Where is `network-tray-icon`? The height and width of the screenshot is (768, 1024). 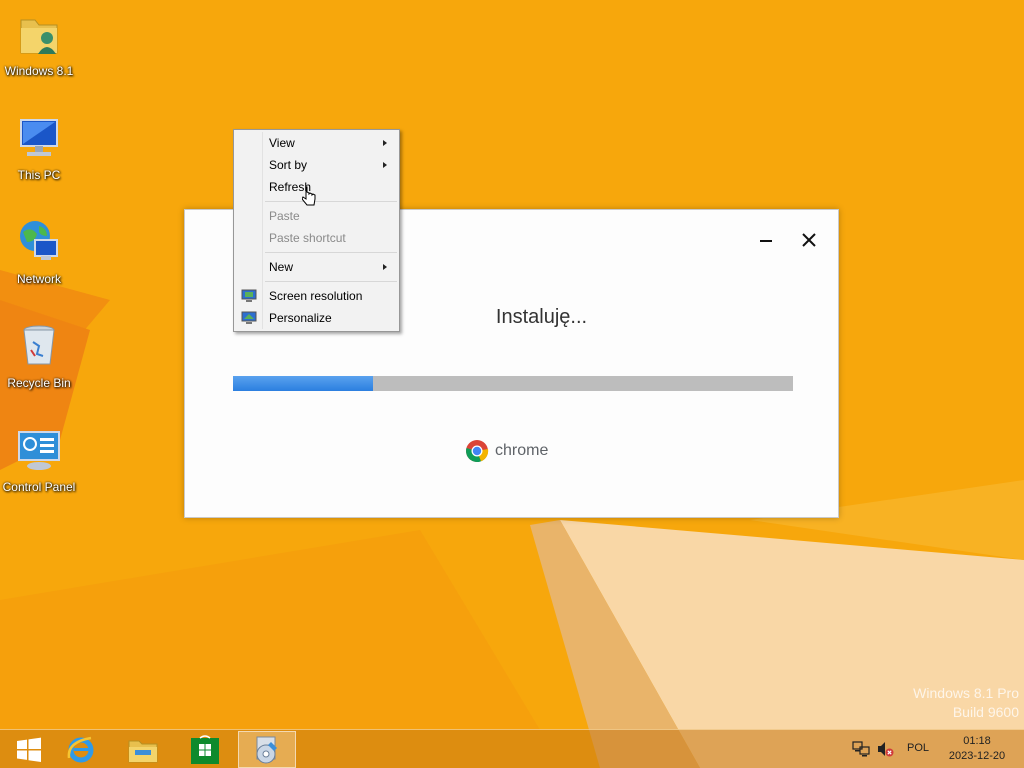 network-tray-icon is located at coordinates (861, 749).